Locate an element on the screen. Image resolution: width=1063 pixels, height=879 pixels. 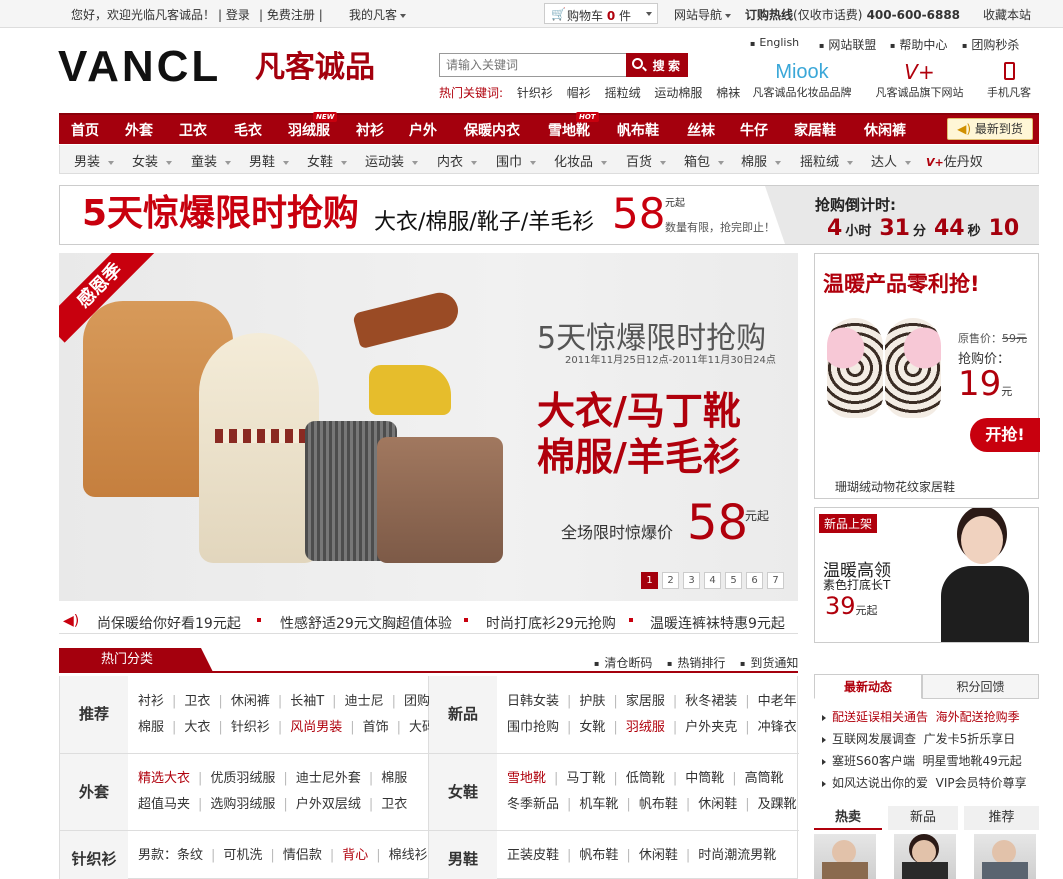
logo-en: VANCL is located at coordinates (139, 67).